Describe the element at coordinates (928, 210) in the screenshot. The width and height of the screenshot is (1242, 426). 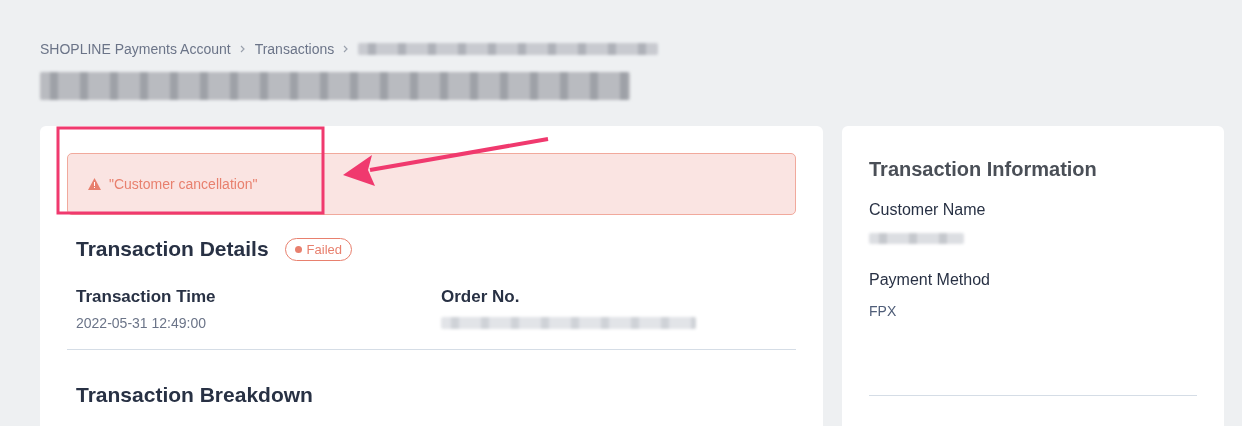
I see `field-label: Customer Name` at that location.